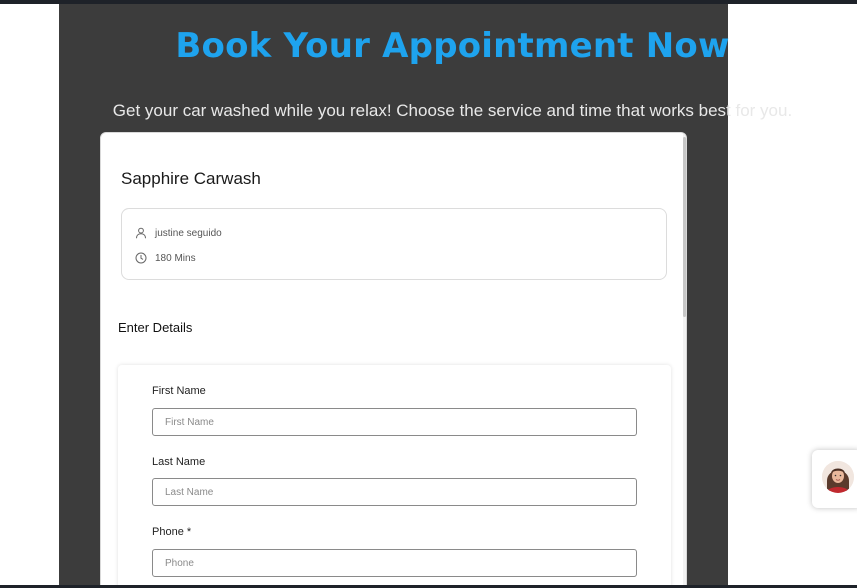  I want to click on clock-icon, so click(141, 258).